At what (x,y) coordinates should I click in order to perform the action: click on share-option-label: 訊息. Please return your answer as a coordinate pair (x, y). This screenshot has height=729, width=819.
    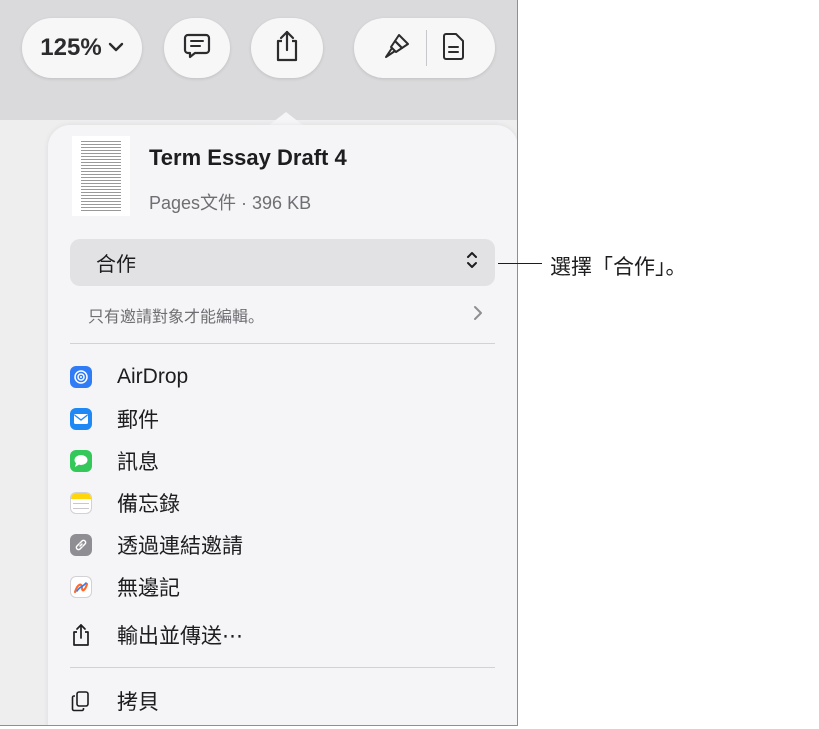
    Looking at the image, I should click on (138, 462).